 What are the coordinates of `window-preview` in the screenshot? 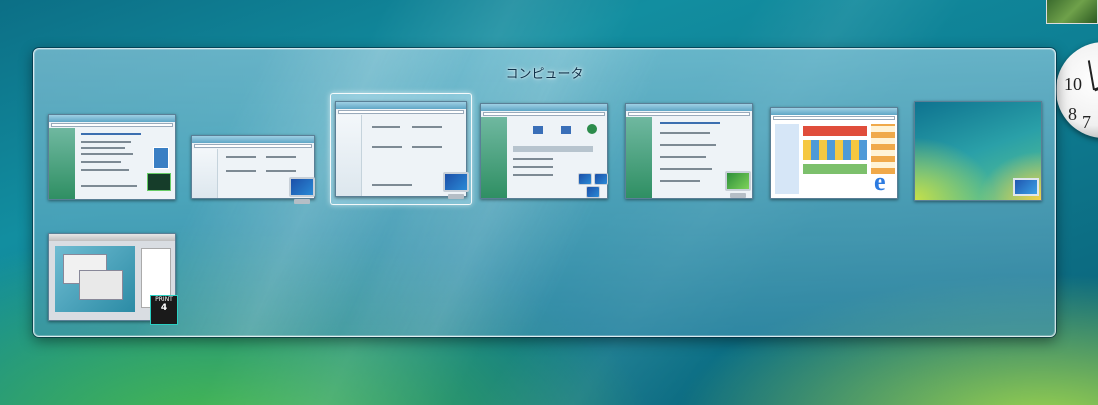 It's located at (112, 157).